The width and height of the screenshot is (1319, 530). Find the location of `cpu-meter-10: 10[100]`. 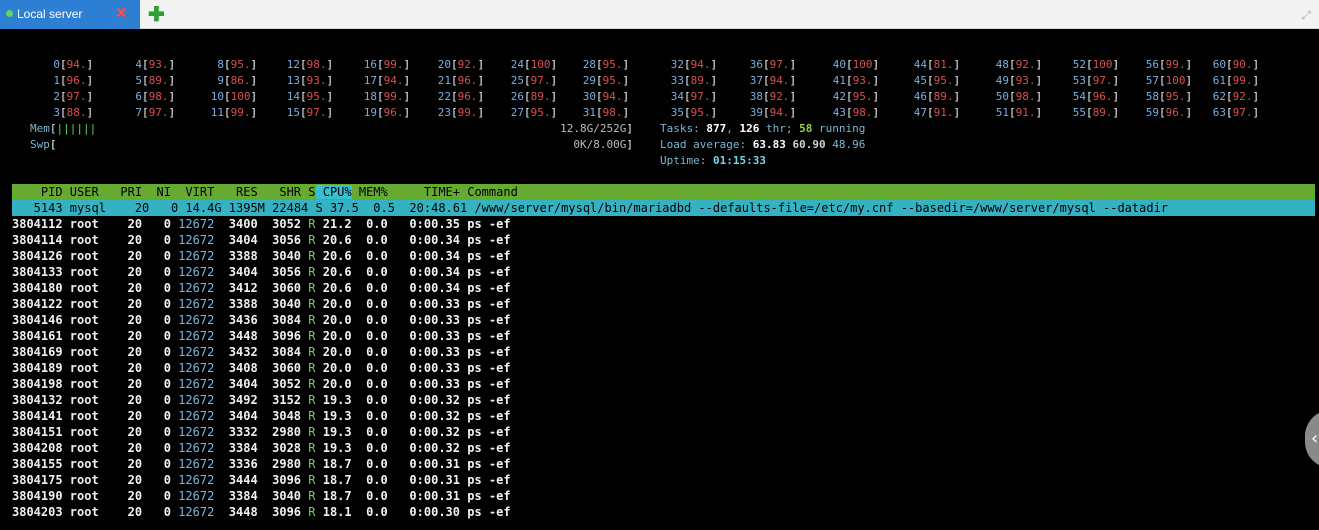

cpu-meter-10: 10[100] is located at coordinates (225, 97).